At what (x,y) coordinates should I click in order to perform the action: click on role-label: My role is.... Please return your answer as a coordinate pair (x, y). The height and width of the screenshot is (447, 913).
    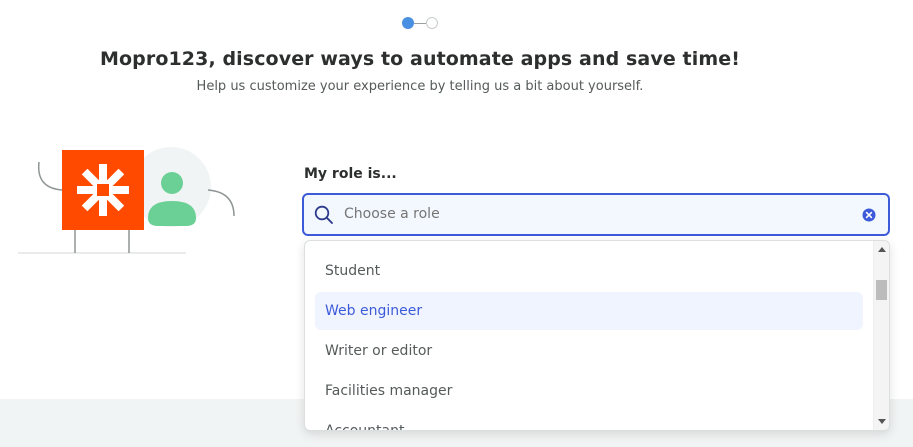
    Looking at the image, I should click on (350, 174).